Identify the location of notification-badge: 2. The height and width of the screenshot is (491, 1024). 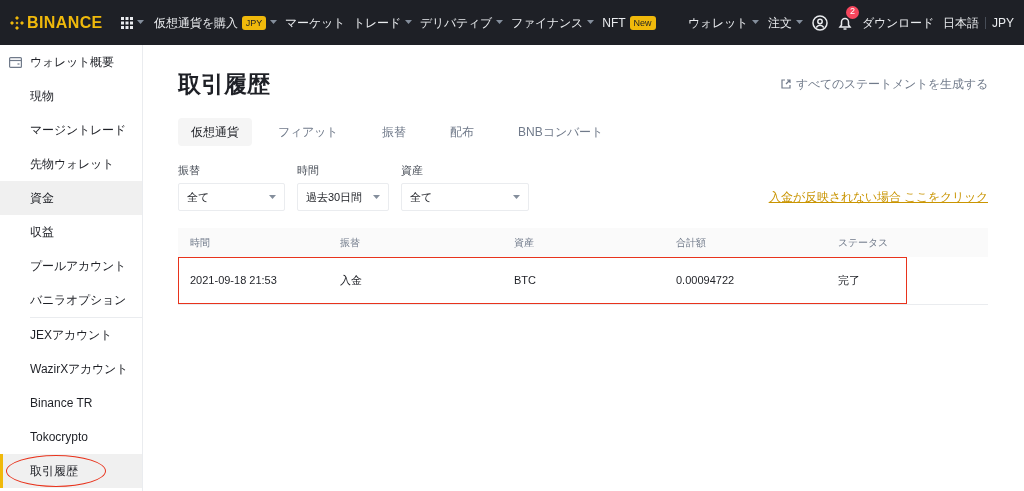
(852, 12).